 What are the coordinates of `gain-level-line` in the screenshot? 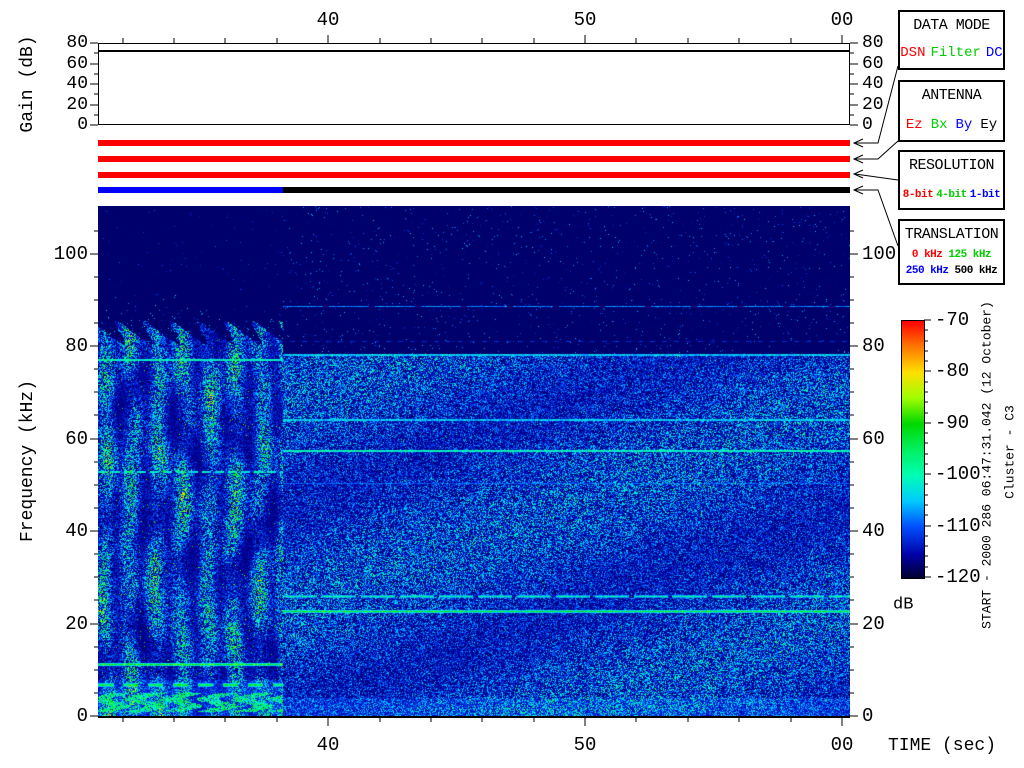 It's located at (474, 51).